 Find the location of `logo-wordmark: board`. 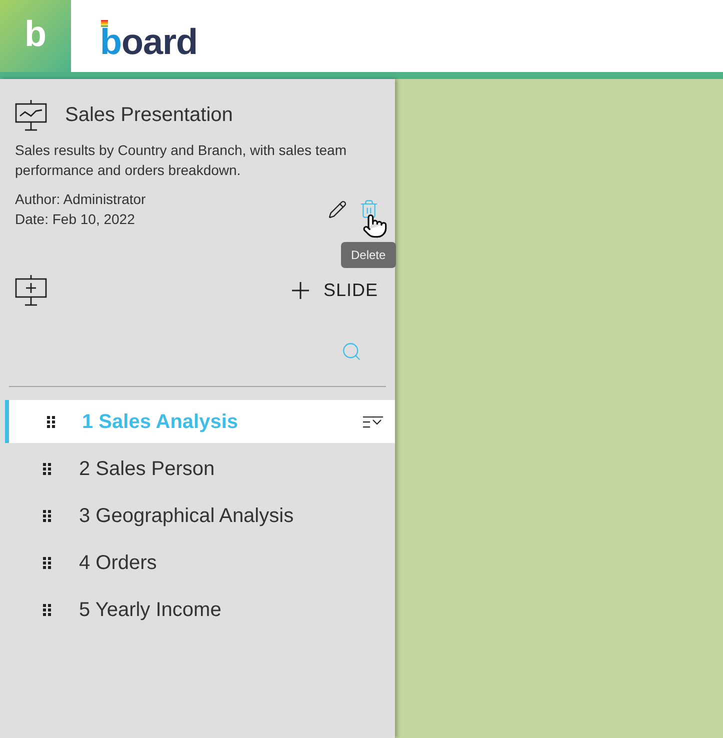

logo-wordmark: board is located at coordinates (149, 42).